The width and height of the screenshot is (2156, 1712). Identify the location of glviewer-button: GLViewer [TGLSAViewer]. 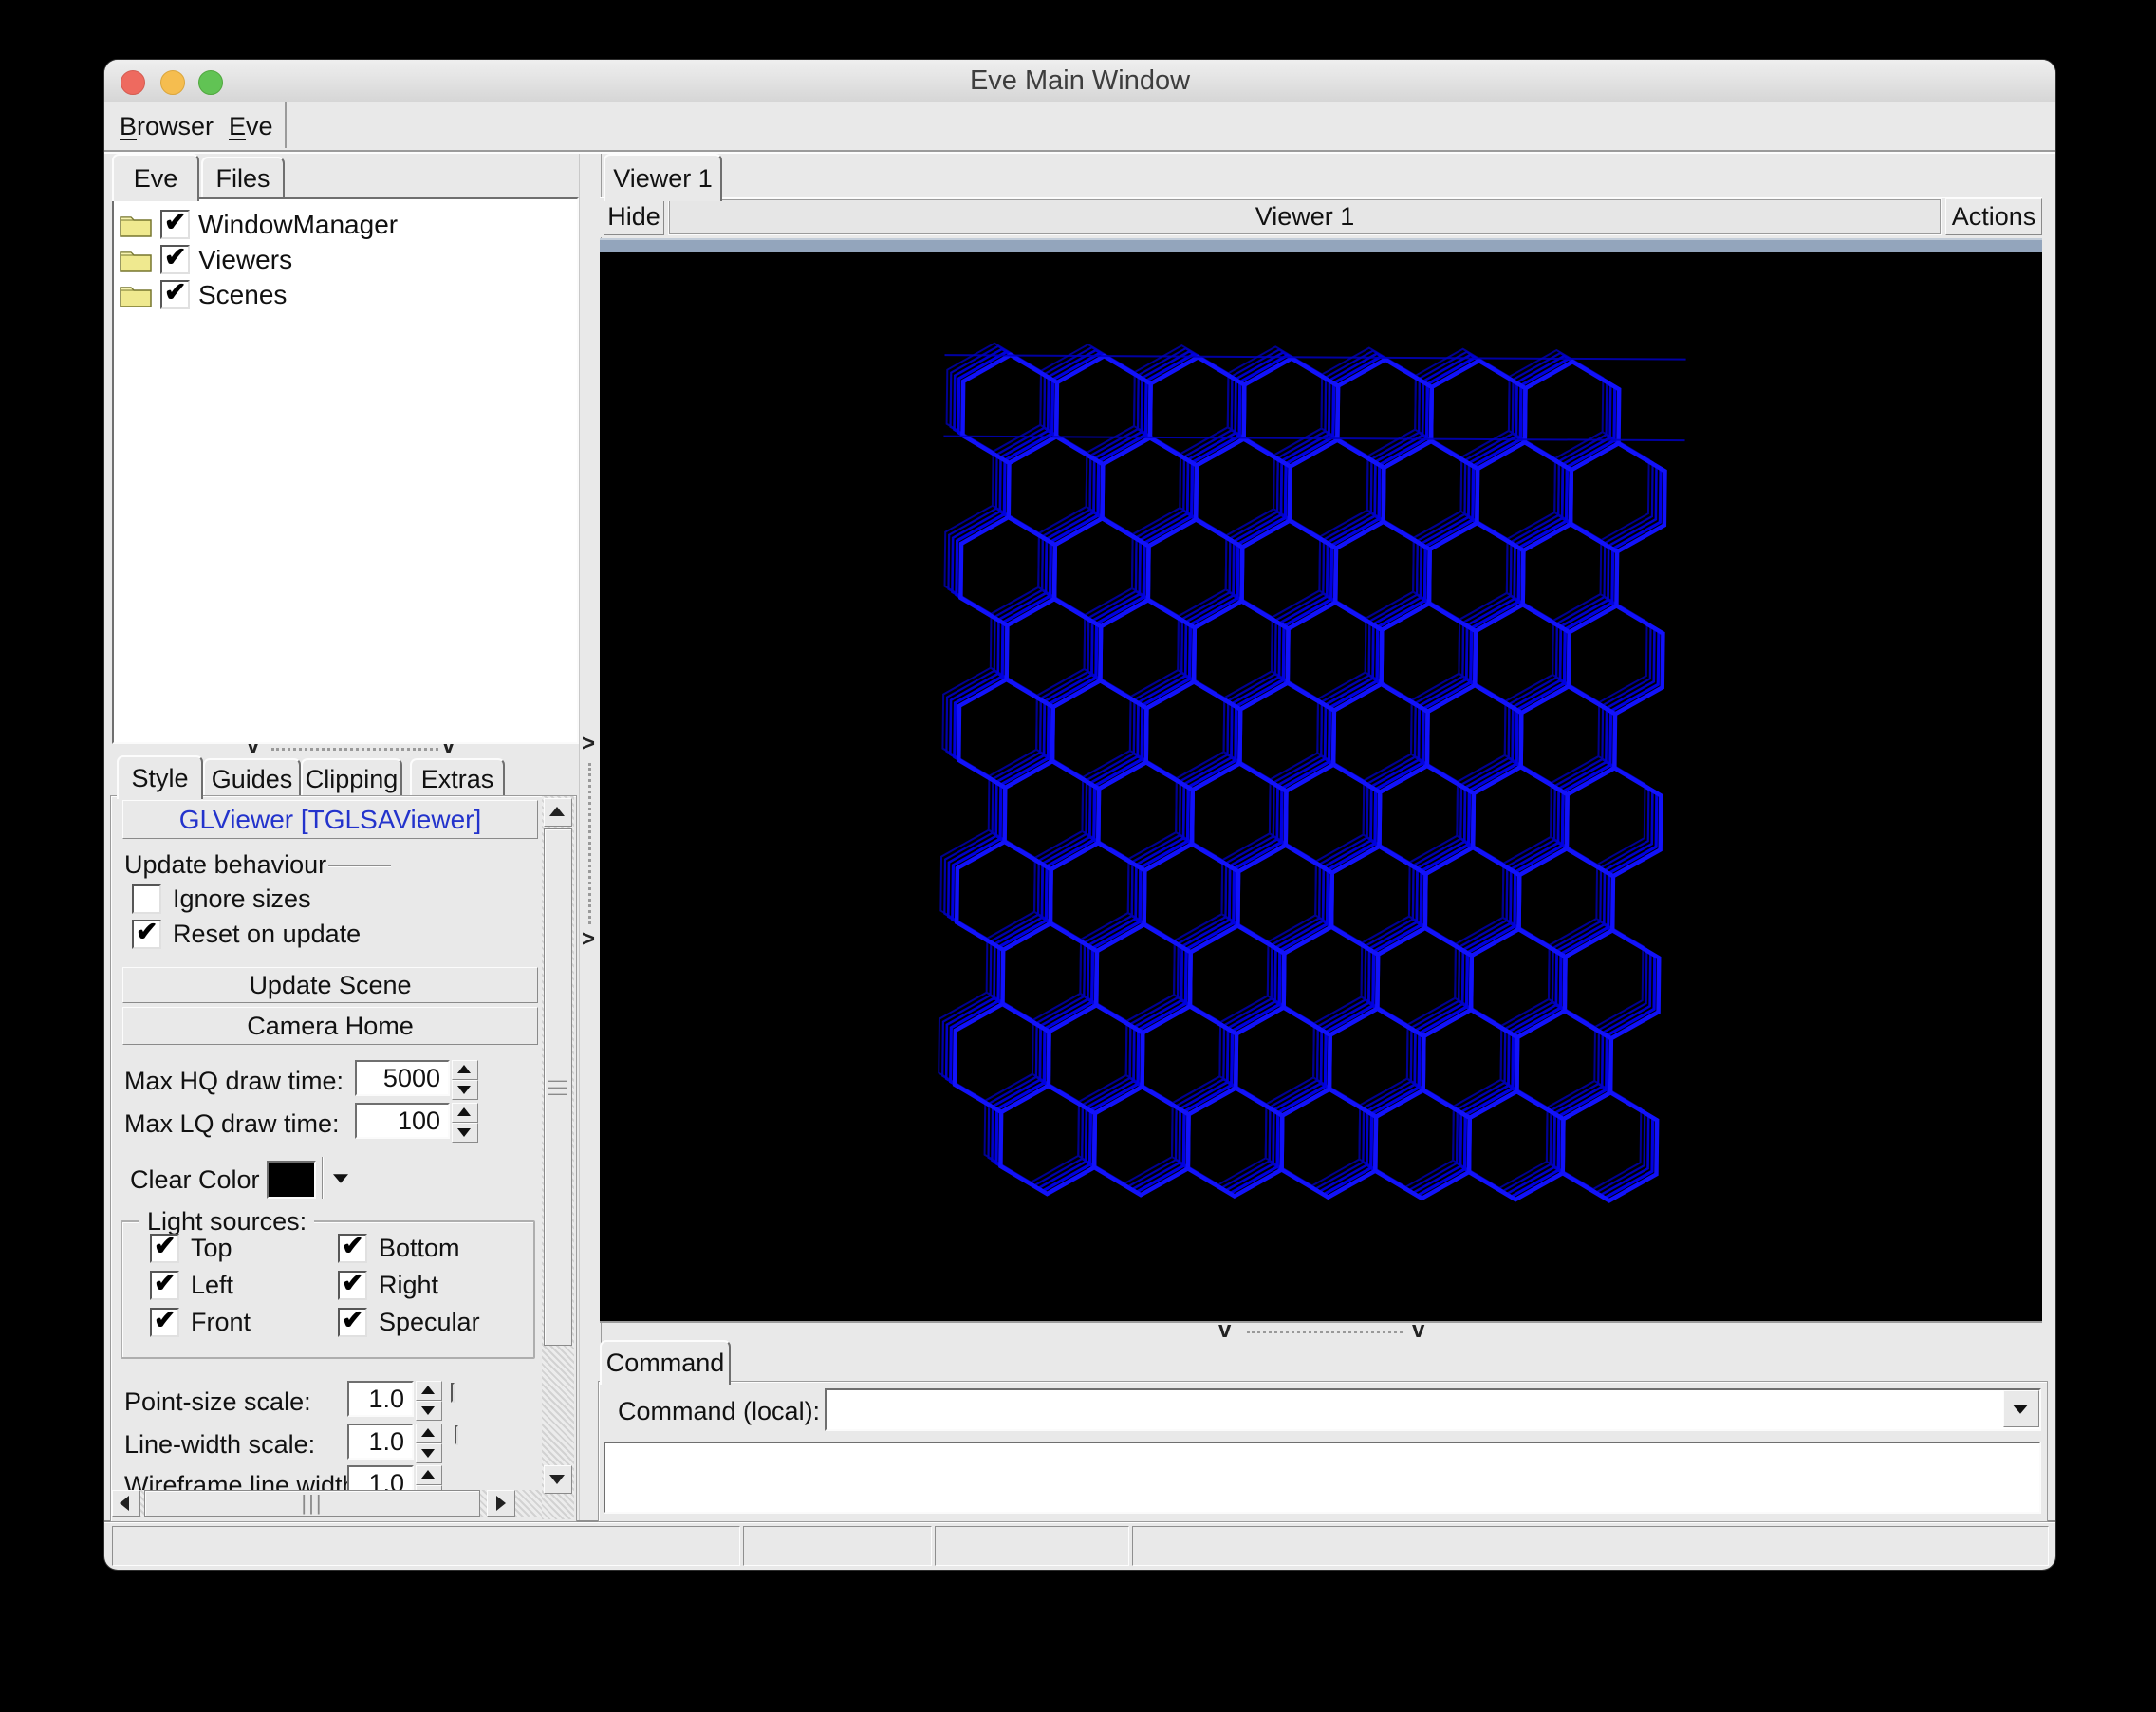
(330, 819).